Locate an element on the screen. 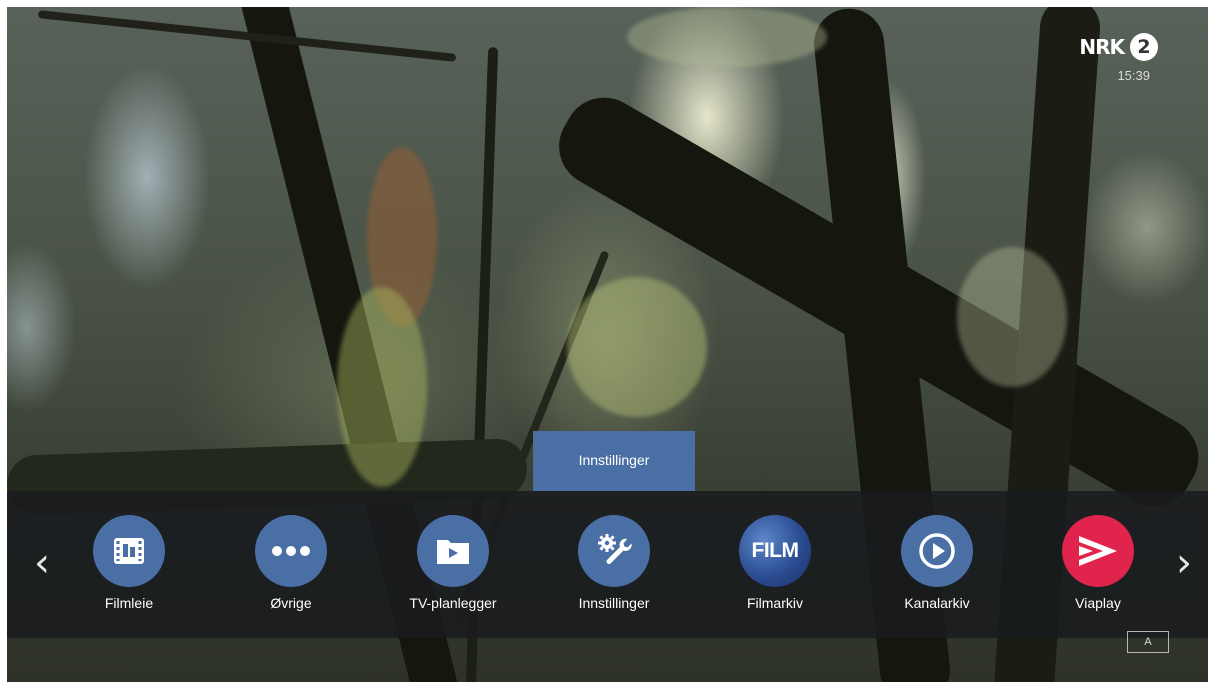 This screenshot has height=689, width=1215. moss-trunk is located at coordinates (382, 387).